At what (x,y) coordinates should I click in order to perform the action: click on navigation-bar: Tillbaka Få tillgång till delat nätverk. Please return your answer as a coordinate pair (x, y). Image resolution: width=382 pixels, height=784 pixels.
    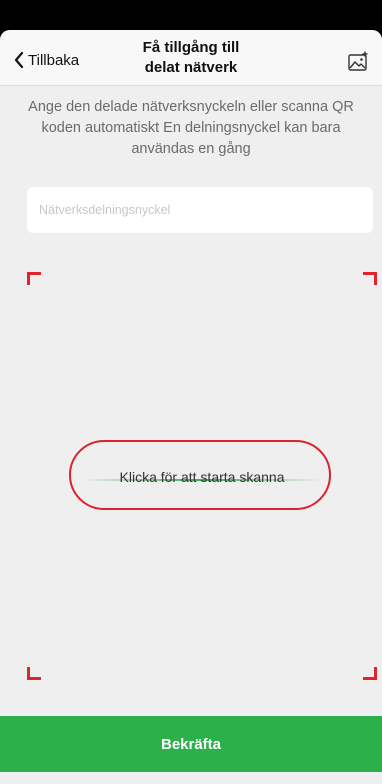
    Looking at the image, I should click on (191, 58).